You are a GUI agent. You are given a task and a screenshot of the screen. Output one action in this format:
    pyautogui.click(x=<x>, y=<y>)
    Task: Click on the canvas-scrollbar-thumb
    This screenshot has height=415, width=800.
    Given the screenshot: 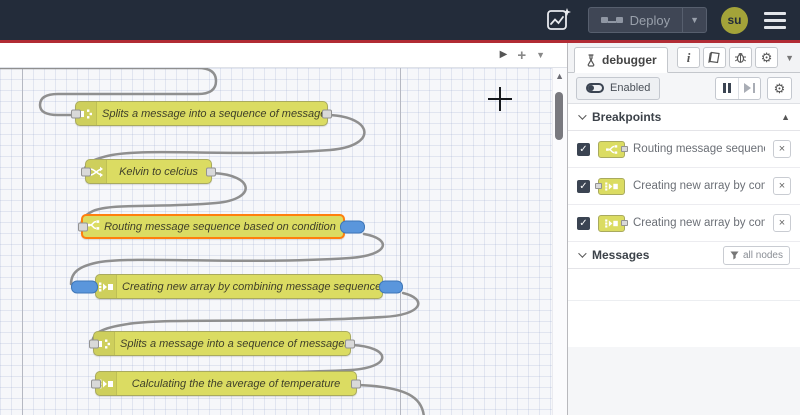 What is the action you would take?
    pyautogui.click(x=559, y=116)
    